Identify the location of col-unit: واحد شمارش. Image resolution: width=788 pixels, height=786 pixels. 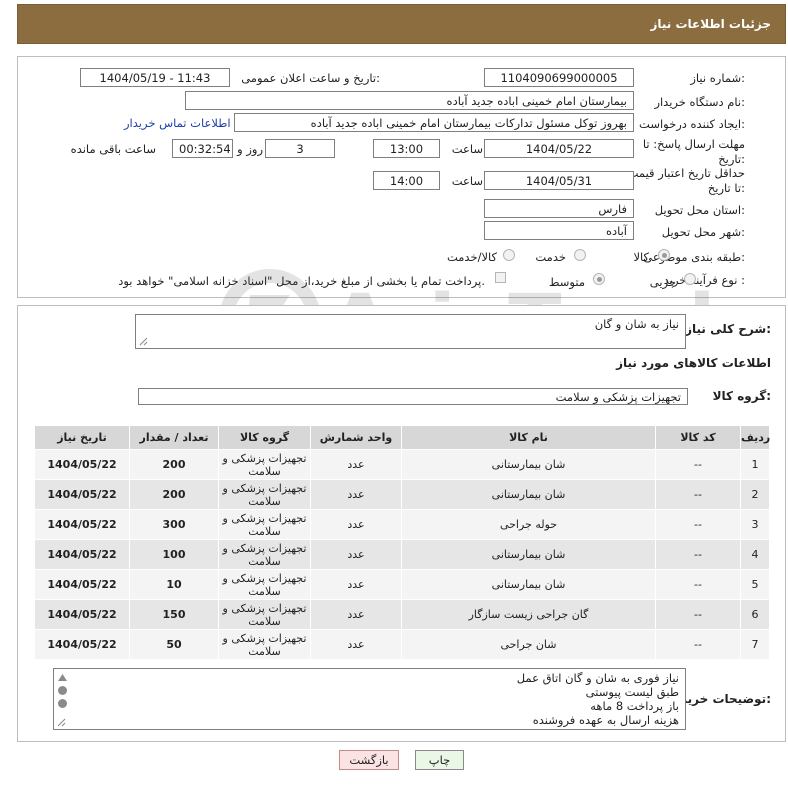
(356, 437).